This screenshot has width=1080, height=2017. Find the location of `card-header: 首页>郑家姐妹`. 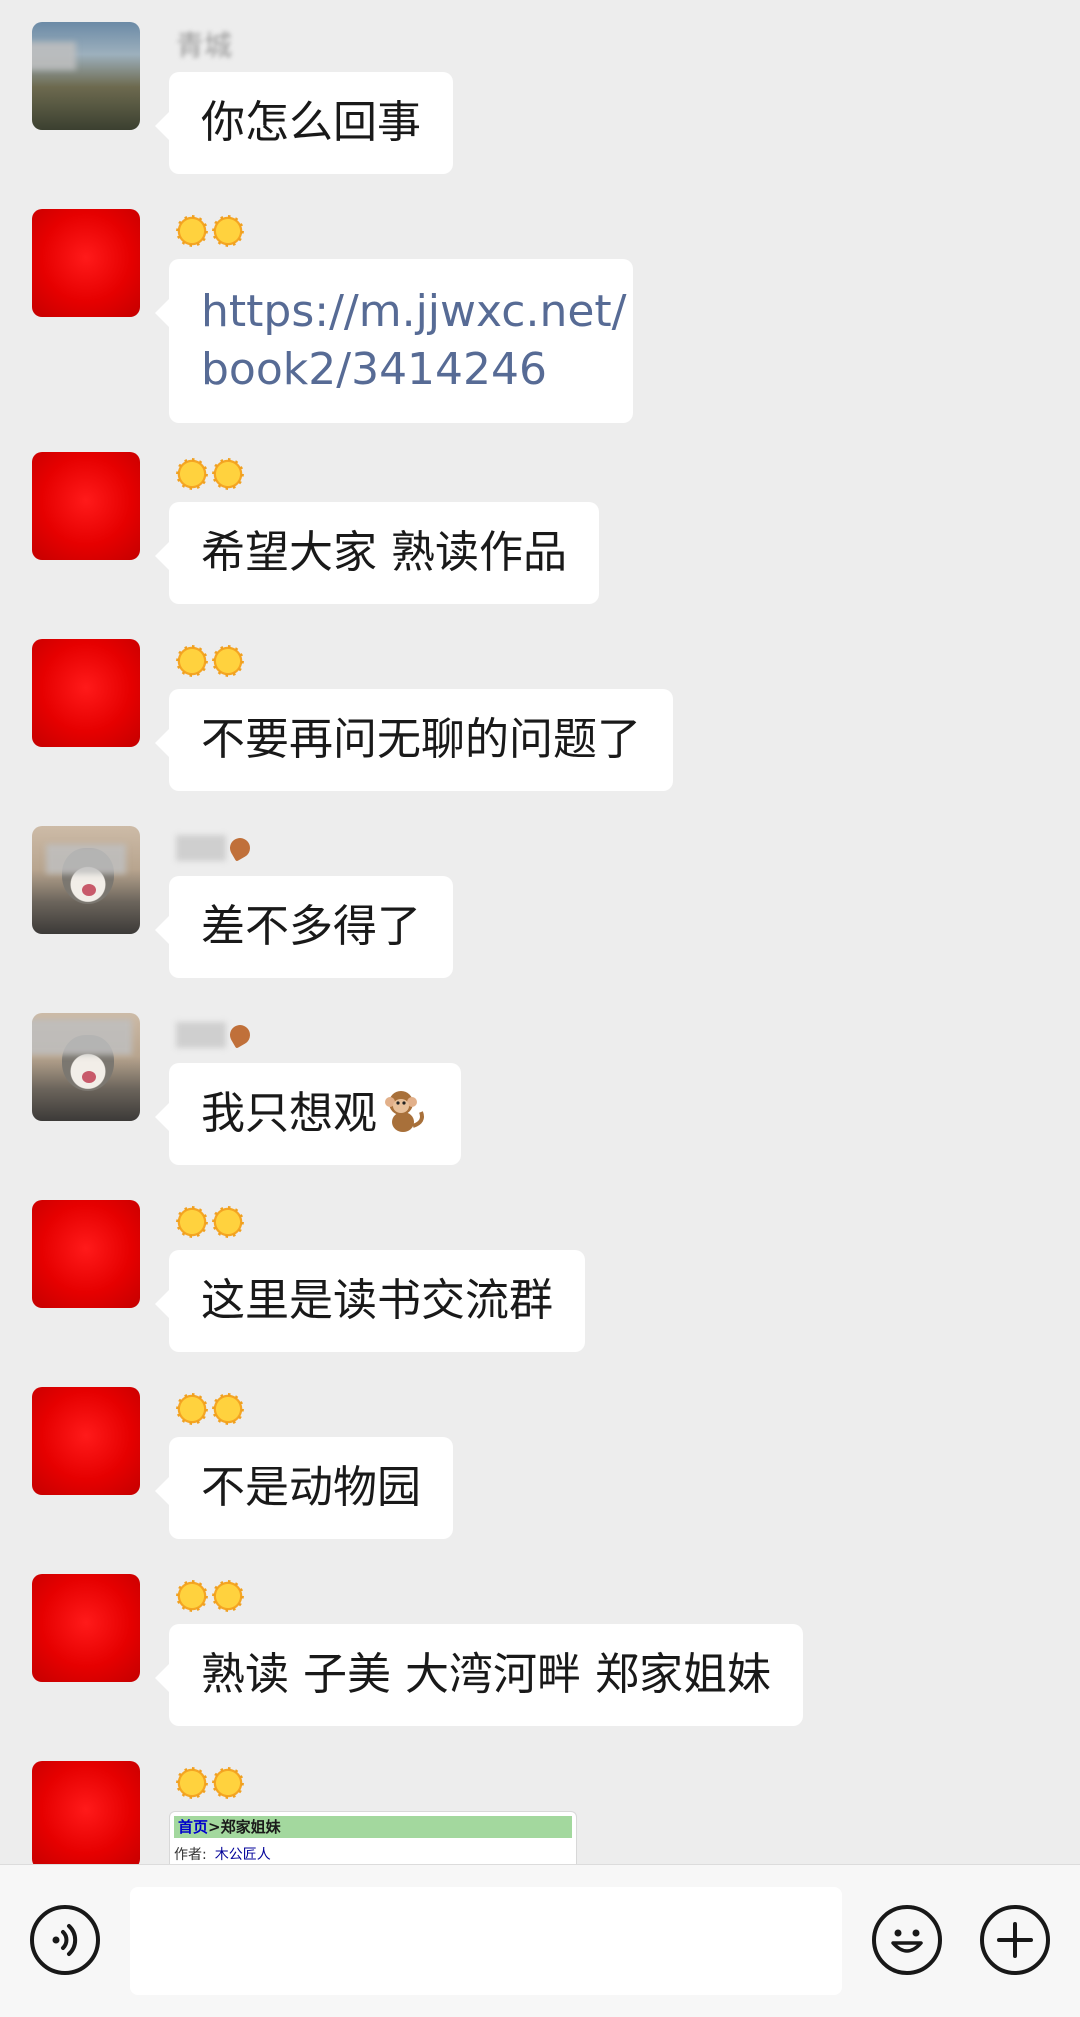

card-header: 首页>郑家姐妹 is located at coordinates (373, 1827).